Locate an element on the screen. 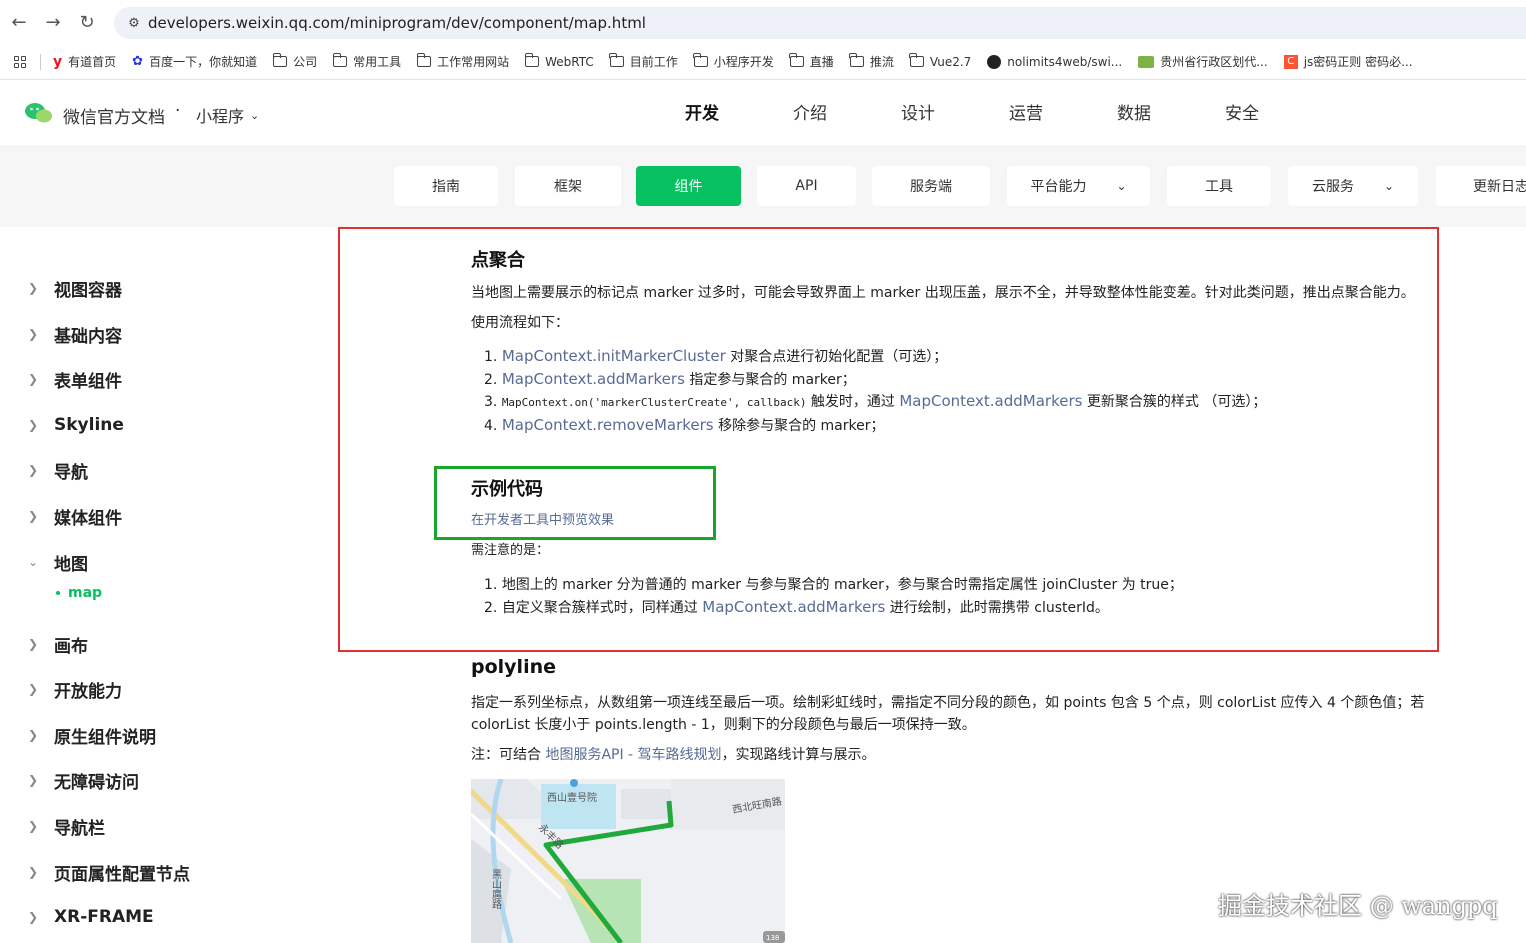  sidebar-item-form: ❯ 表单组件 is located at coordinates (75, 379).